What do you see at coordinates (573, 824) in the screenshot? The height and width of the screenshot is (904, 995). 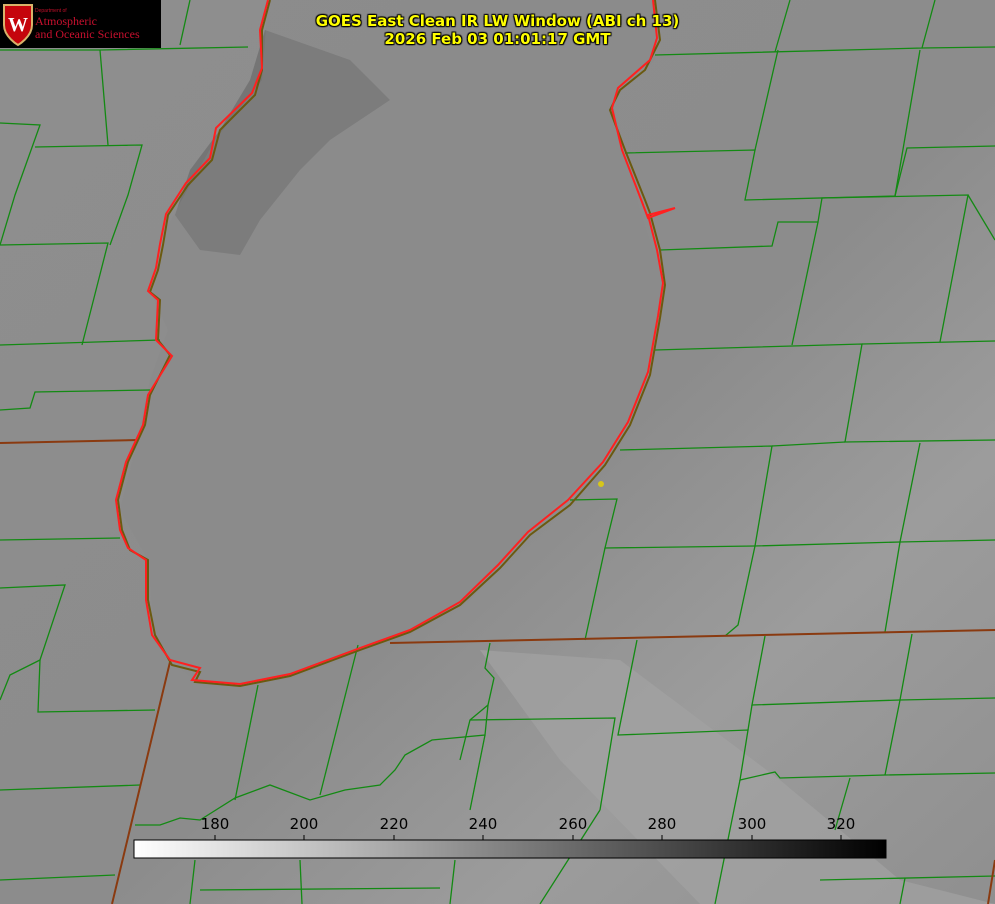 I see `colorbar-tick-label: 260` at bounding box center [573, 824].